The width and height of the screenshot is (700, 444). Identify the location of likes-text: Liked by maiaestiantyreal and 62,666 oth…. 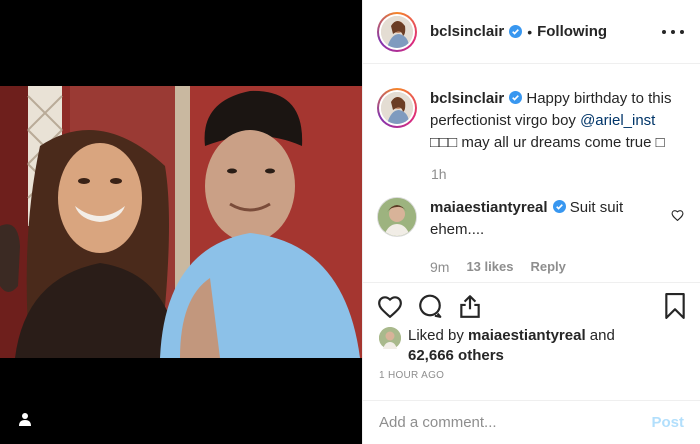
(511, 346).